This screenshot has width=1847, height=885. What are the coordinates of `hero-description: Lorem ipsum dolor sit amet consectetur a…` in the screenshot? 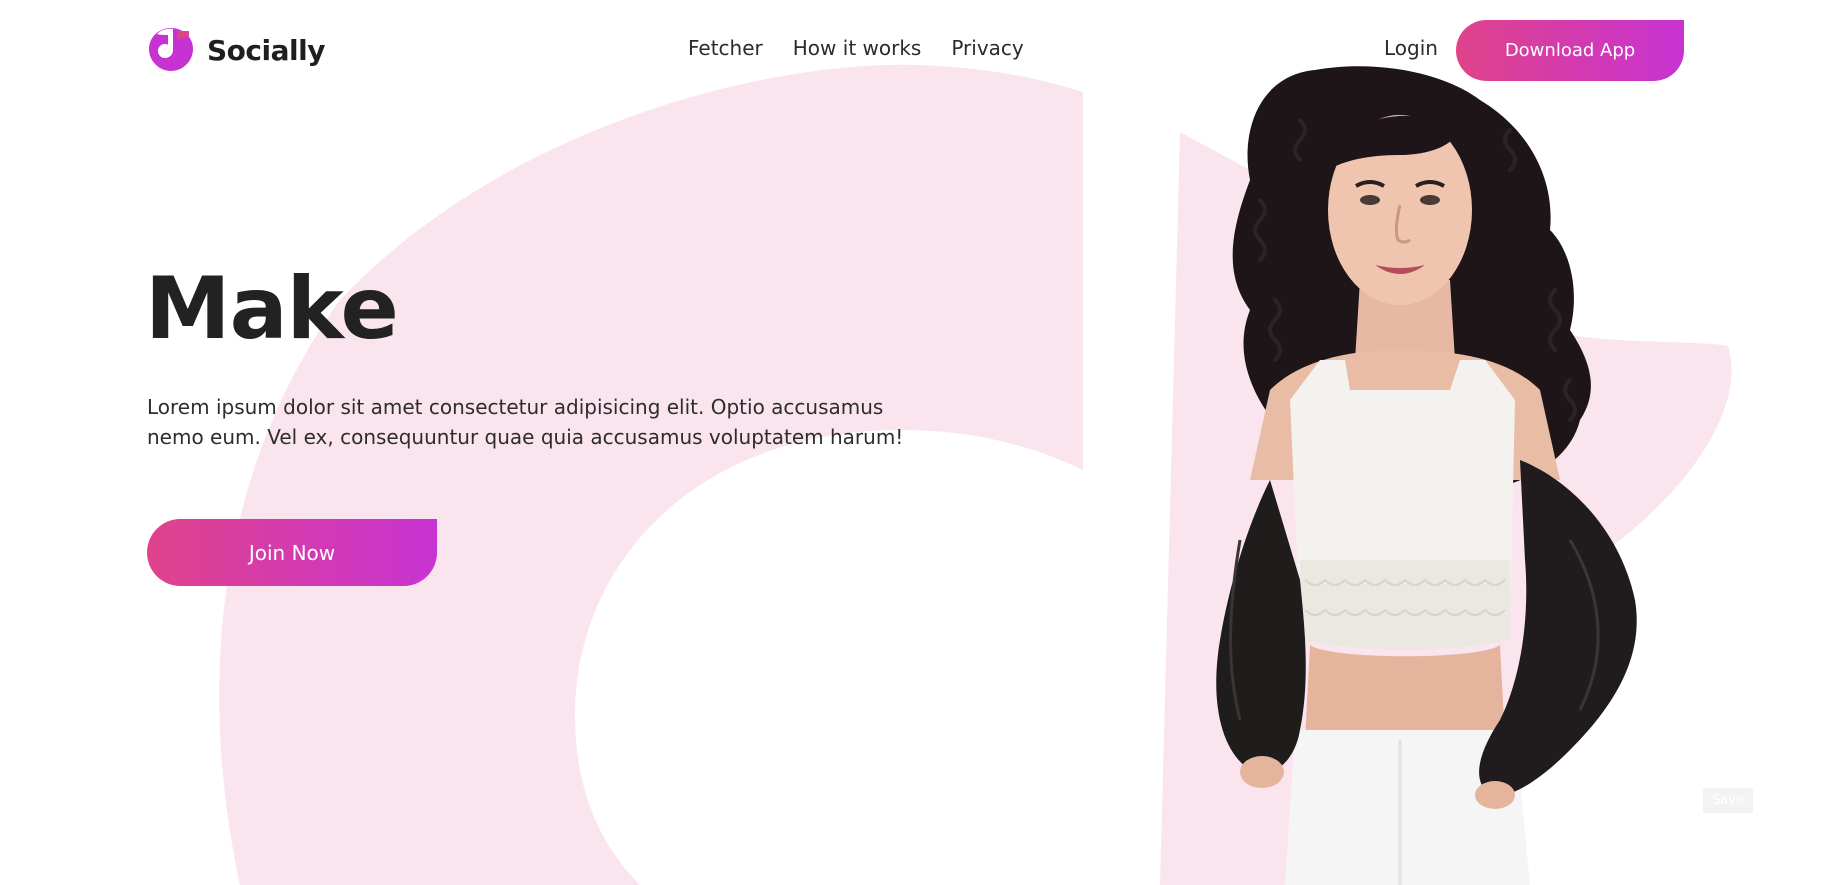 It's located at (525, 422).